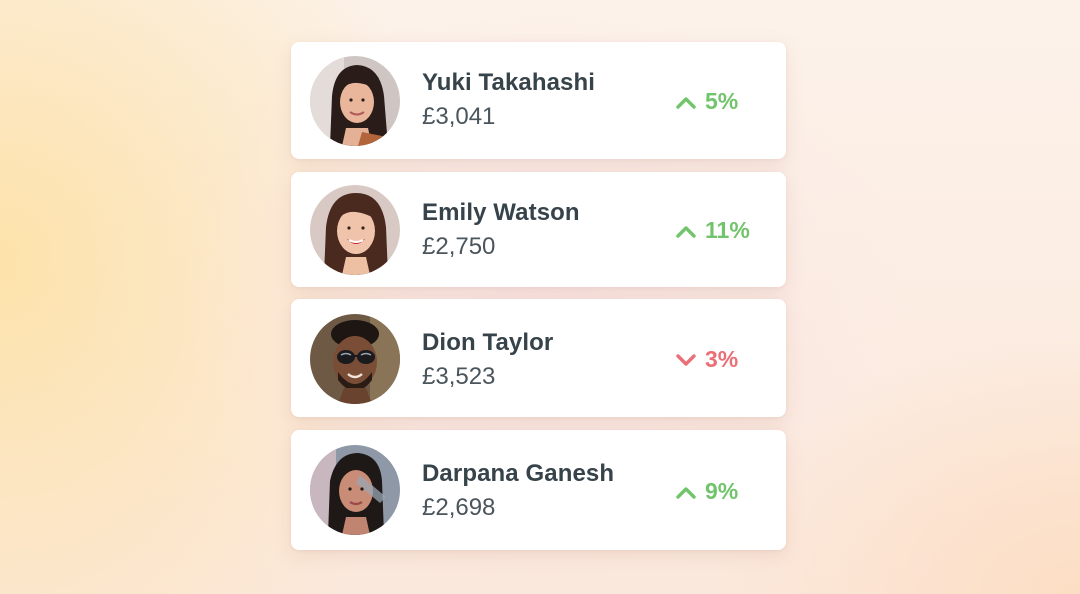  What do you see at coordinates (459, 116) in the screenshot?
I see `person-amount: £3,041` at bounding box center [459, 116].